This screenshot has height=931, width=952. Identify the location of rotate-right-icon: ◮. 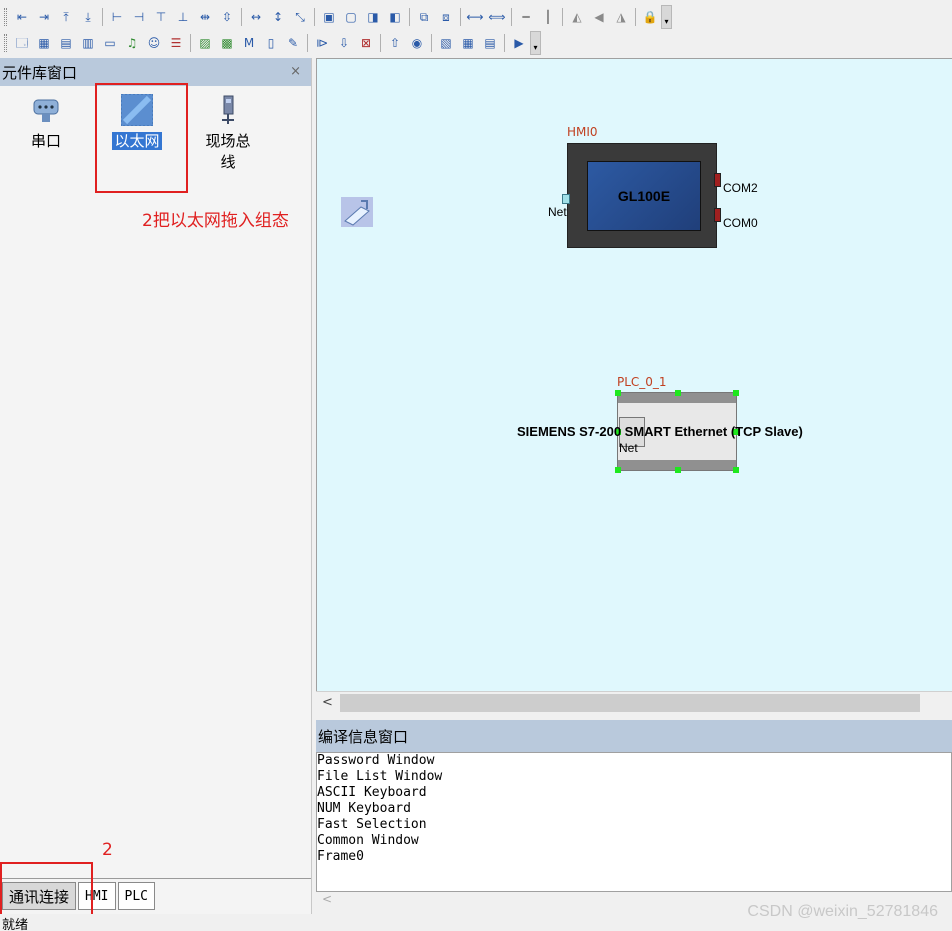
(621, 17).